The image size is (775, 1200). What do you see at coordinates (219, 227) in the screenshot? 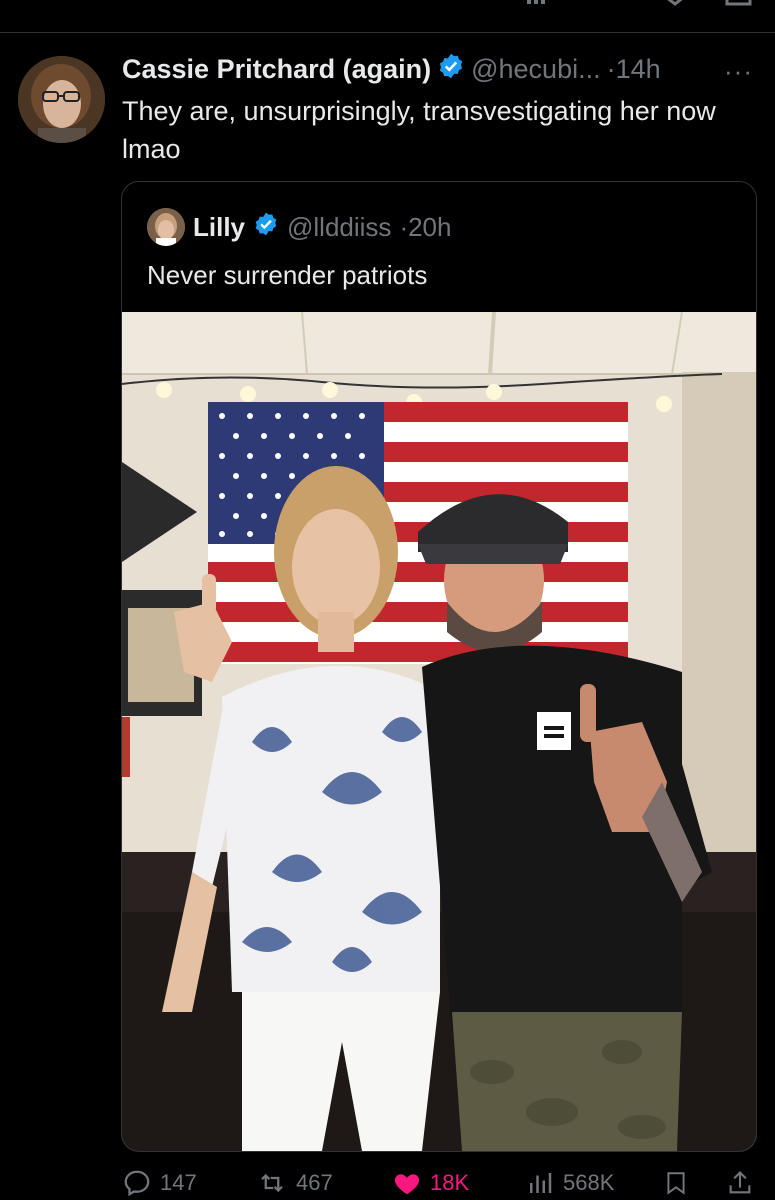
I see `quoted-author-name: Lilly` at bounding box center [219, 227].